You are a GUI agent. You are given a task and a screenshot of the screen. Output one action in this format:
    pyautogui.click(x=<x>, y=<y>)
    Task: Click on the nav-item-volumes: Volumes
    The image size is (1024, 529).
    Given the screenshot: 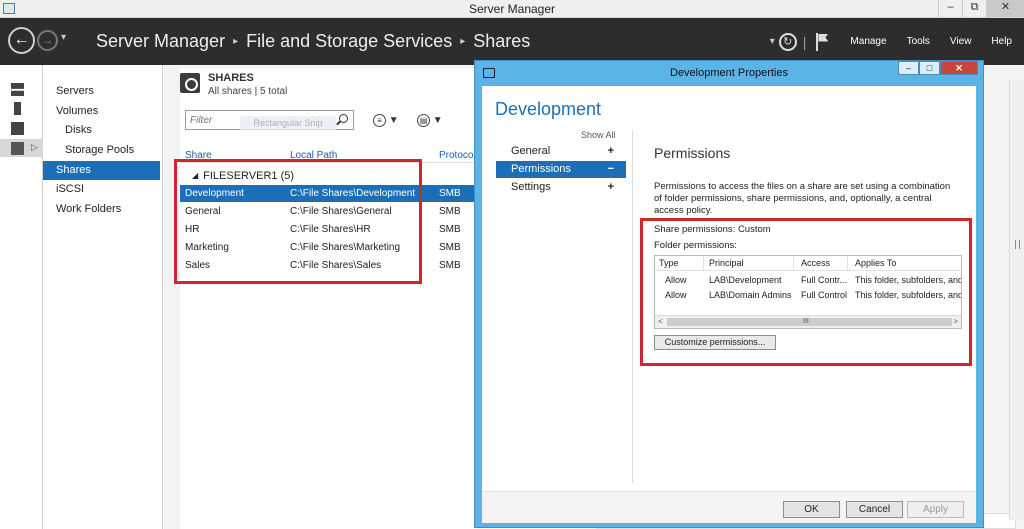 What is the action you would take?
    pyautogui.click(x=101, y=111)
    